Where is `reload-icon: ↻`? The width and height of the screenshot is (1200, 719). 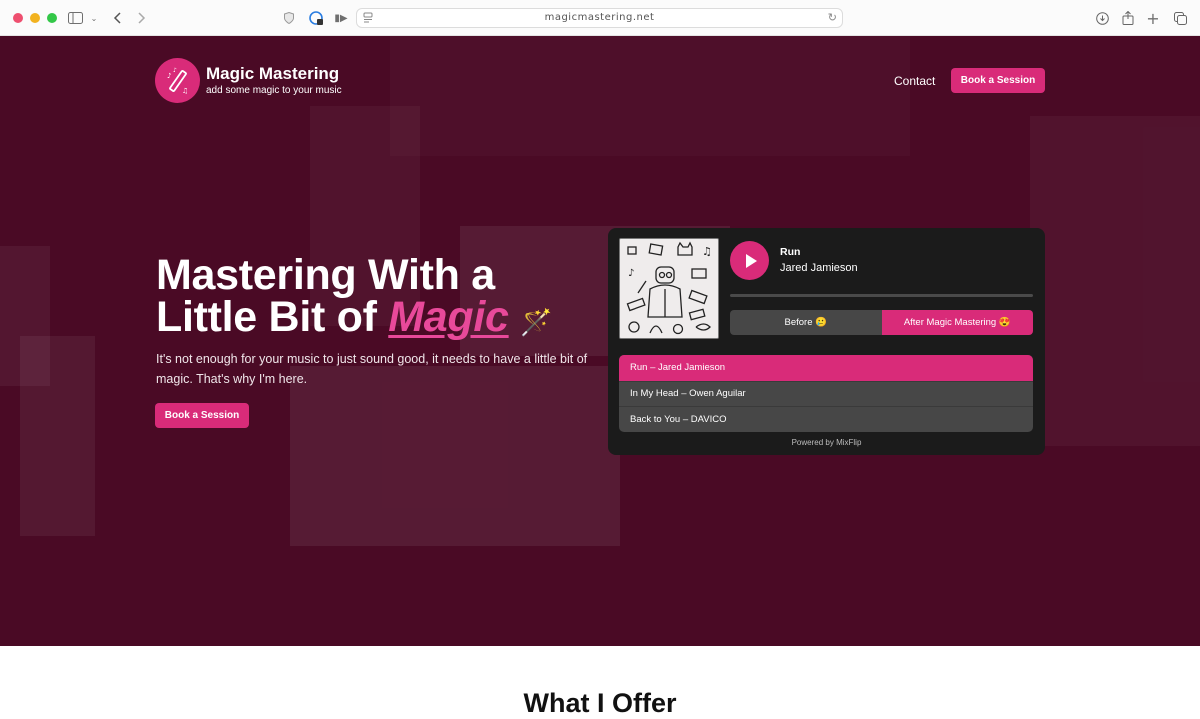 reload-icon: ↻ is located at coordinates (832, 17).